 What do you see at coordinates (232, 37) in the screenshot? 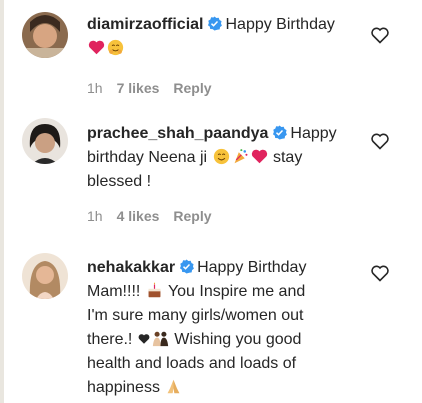
I see `comment-text: diamirzaofficial Happy Birthday` at bounding box center [232, 37].